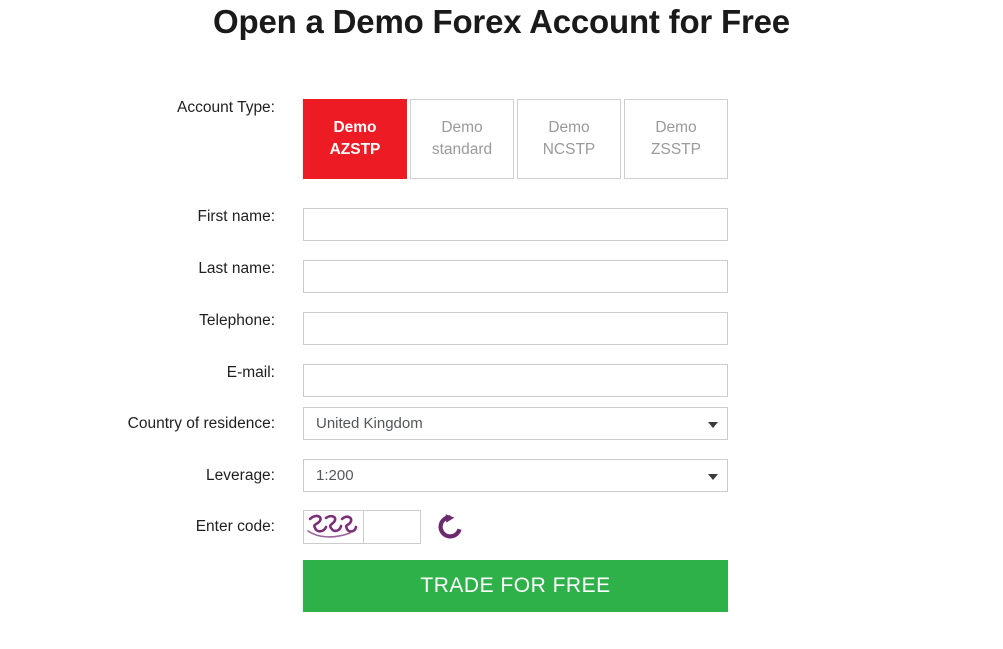  What do you see at coordinates (226, 107) in the screenshot?
I see `account-type-label: Account Type:` at bounding box center [226, 107].